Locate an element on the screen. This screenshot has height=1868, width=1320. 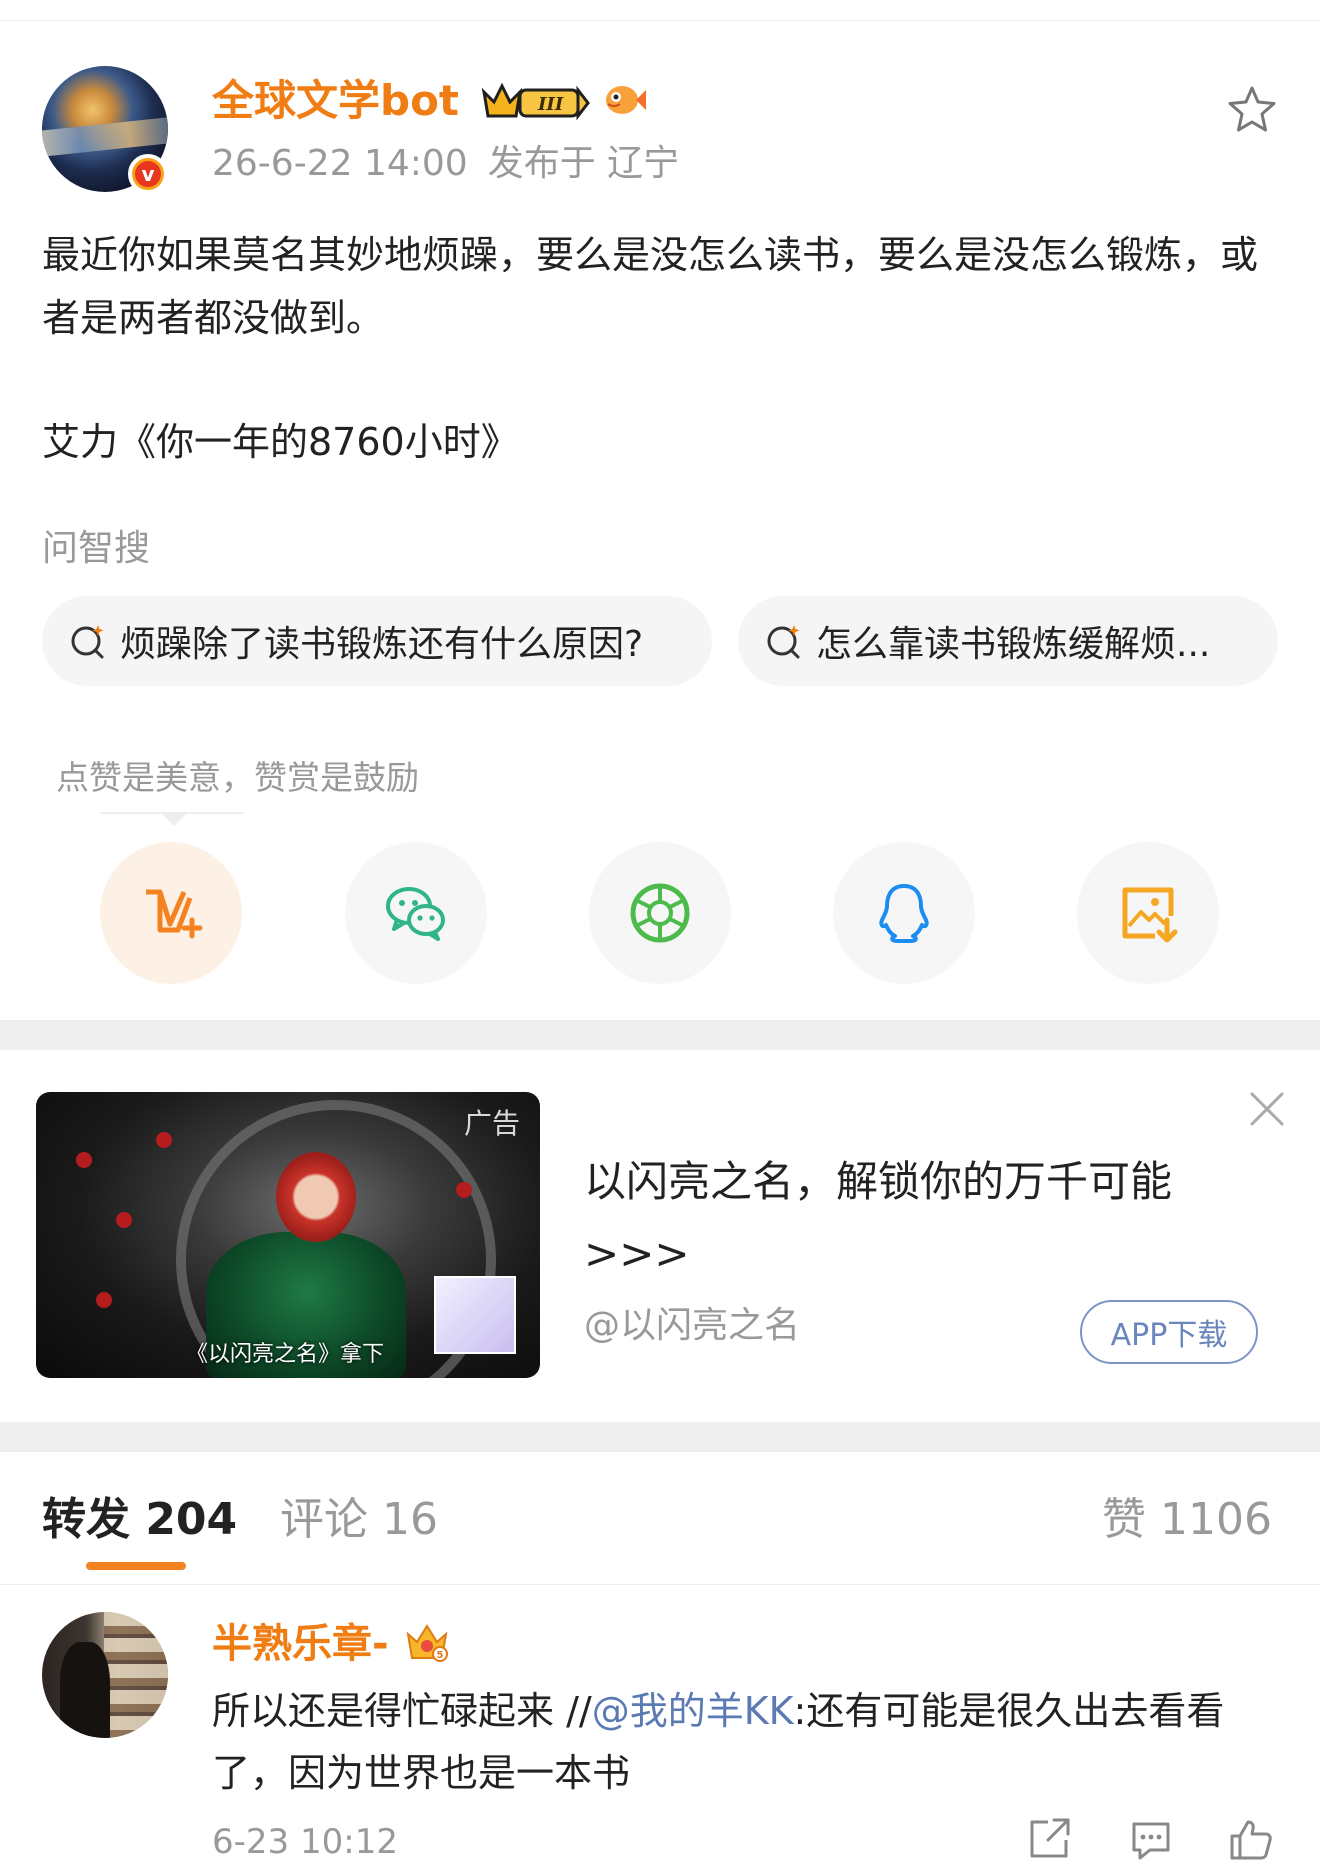
post-meta: 26-6-22 14:00 发布于 辽宁 is located at coordinates (445, 164).